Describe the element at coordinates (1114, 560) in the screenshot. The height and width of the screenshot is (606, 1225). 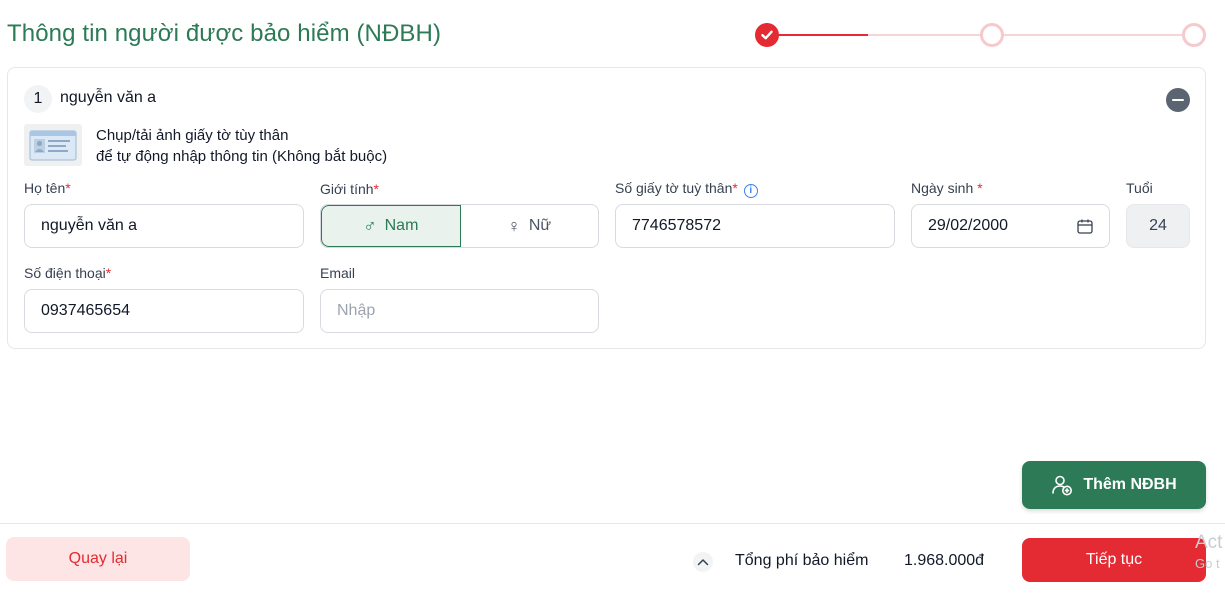
I see `continue-button: Tiếp tục` at that location.